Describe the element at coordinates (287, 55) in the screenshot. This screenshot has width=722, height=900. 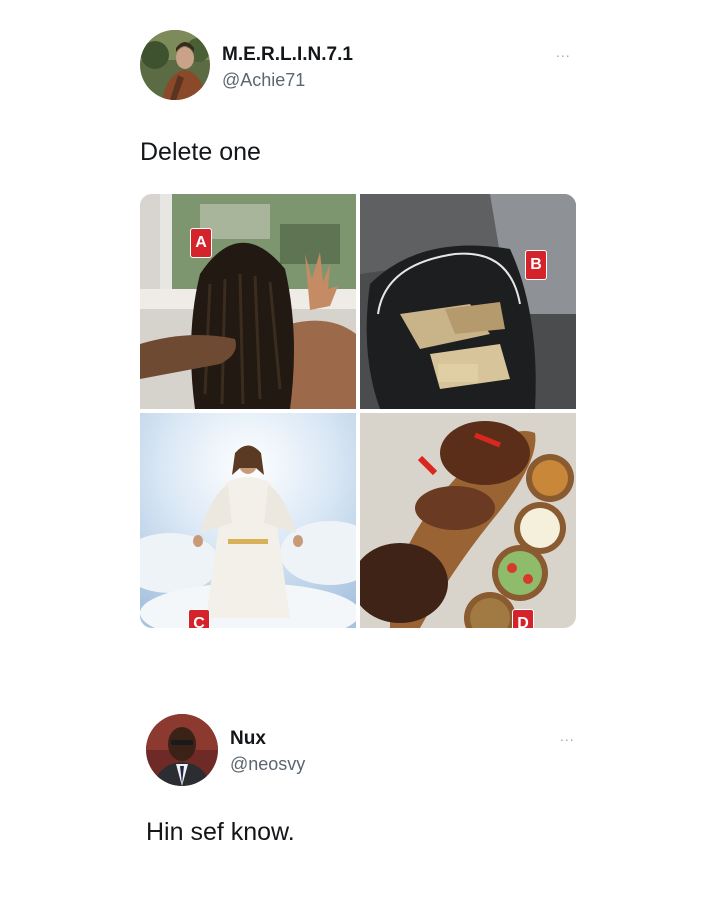
I see `tweet-display-name: M.E.R.L.I.N.7.1` at that location.